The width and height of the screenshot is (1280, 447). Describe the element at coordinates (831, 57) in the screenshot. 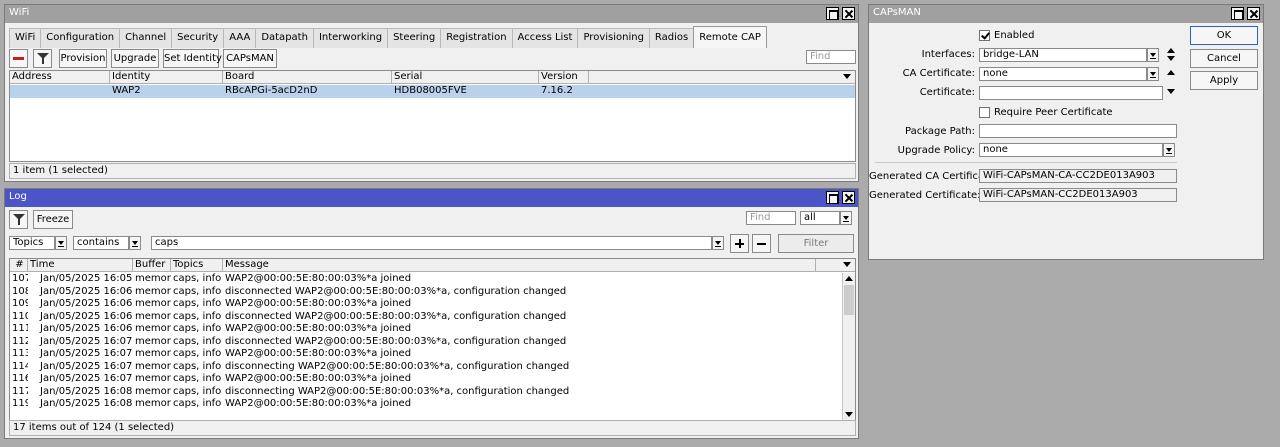

I see `find-input: Find` at that location.